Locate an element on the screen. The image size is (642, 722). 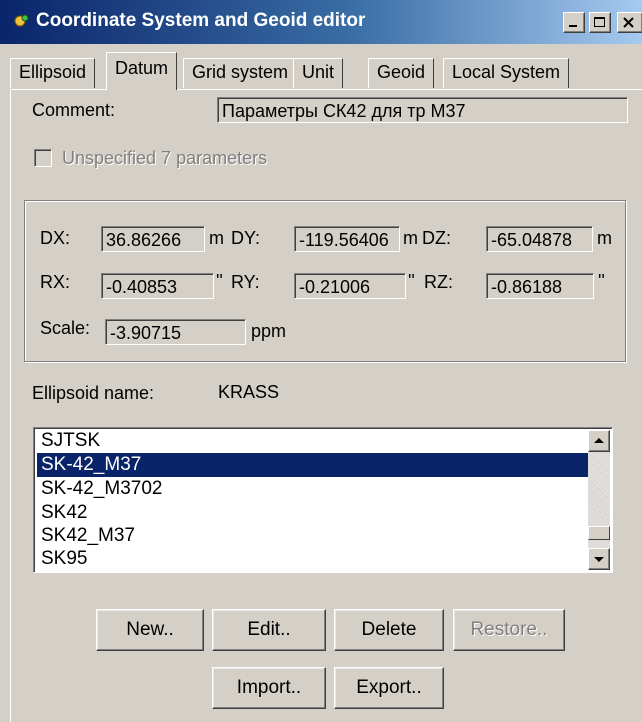
dx-unit: m is located at coordinates (216, 238).